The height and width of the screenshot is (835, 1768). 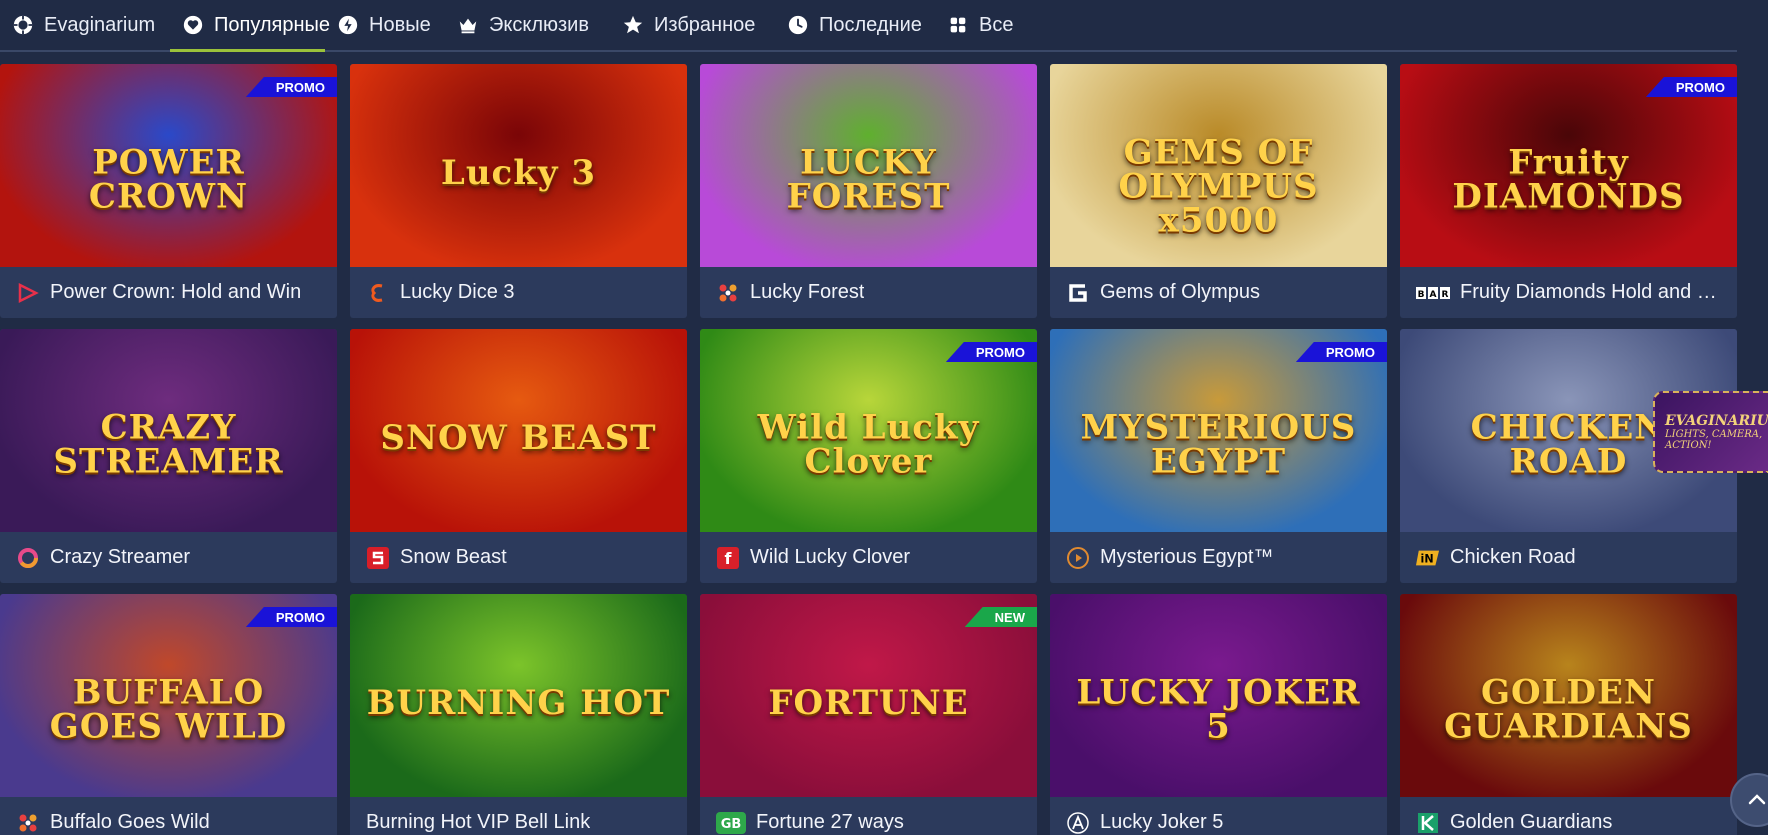 I want to click on game-card: BUFFALO GOES WILD PROMO Buffalo Goes Wild, so click(x=168, y=714).